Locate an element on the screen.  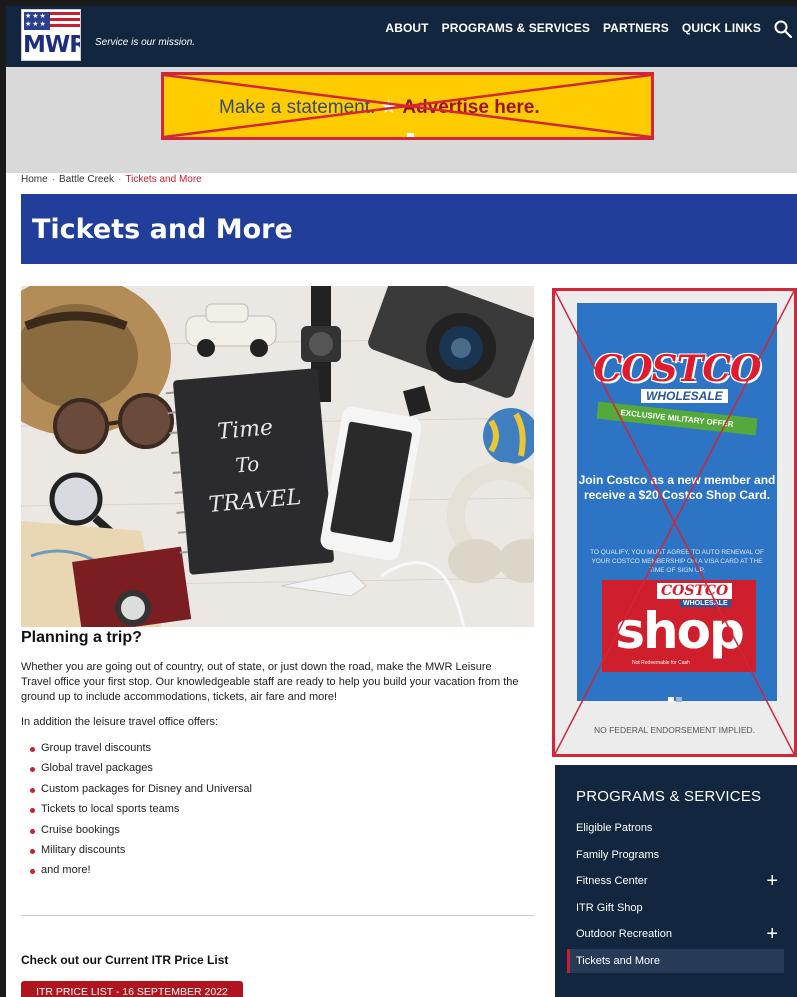
program-item-family-programs: Family Programs is located at coordinates (675, 856).